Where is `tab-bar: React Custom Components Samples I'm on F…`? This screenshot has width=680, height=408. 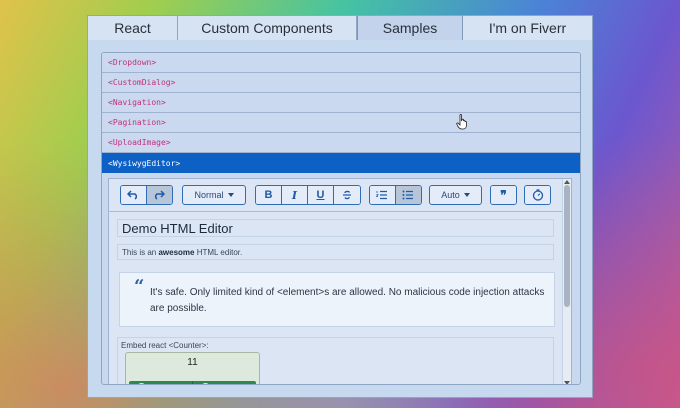 tab-bar: React Custom Components Samples I'm on F… is located at coordinates (340, 28).